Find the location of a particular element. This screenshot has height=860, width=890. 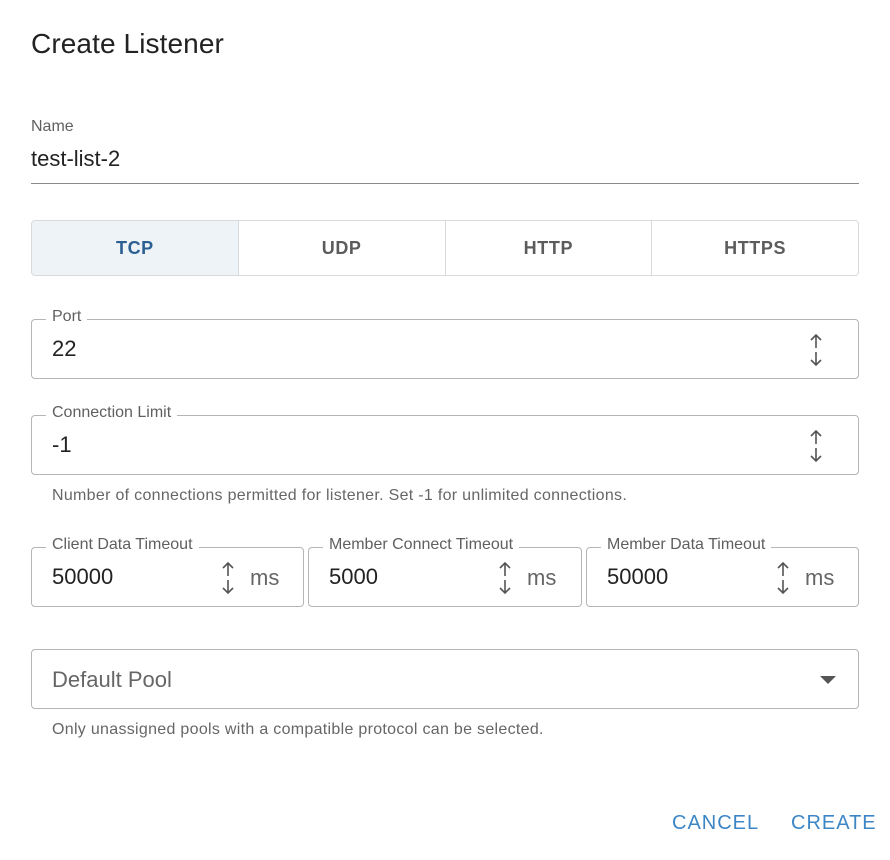

member-connect-timeout-unit: ms is located at coordinates (542, 577).